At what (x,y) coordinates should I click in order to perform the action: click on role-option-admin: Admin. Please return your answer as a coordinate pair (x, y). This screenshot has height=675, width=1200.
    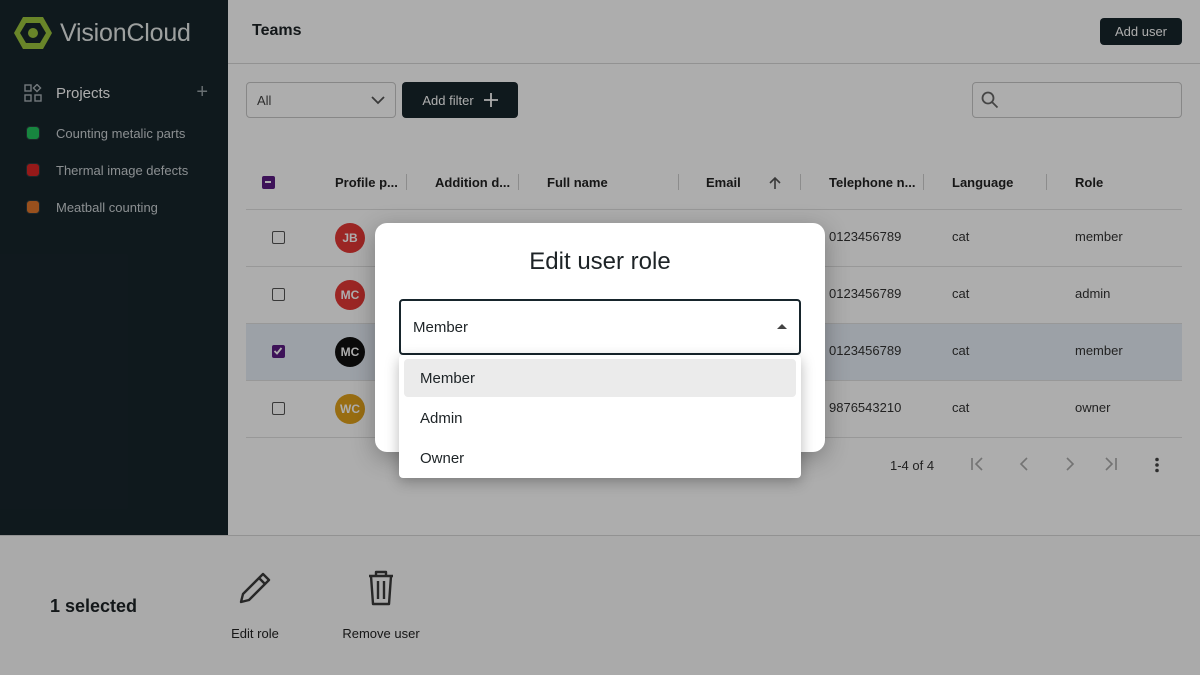
    Looking at the image, I should click on (600, 418).